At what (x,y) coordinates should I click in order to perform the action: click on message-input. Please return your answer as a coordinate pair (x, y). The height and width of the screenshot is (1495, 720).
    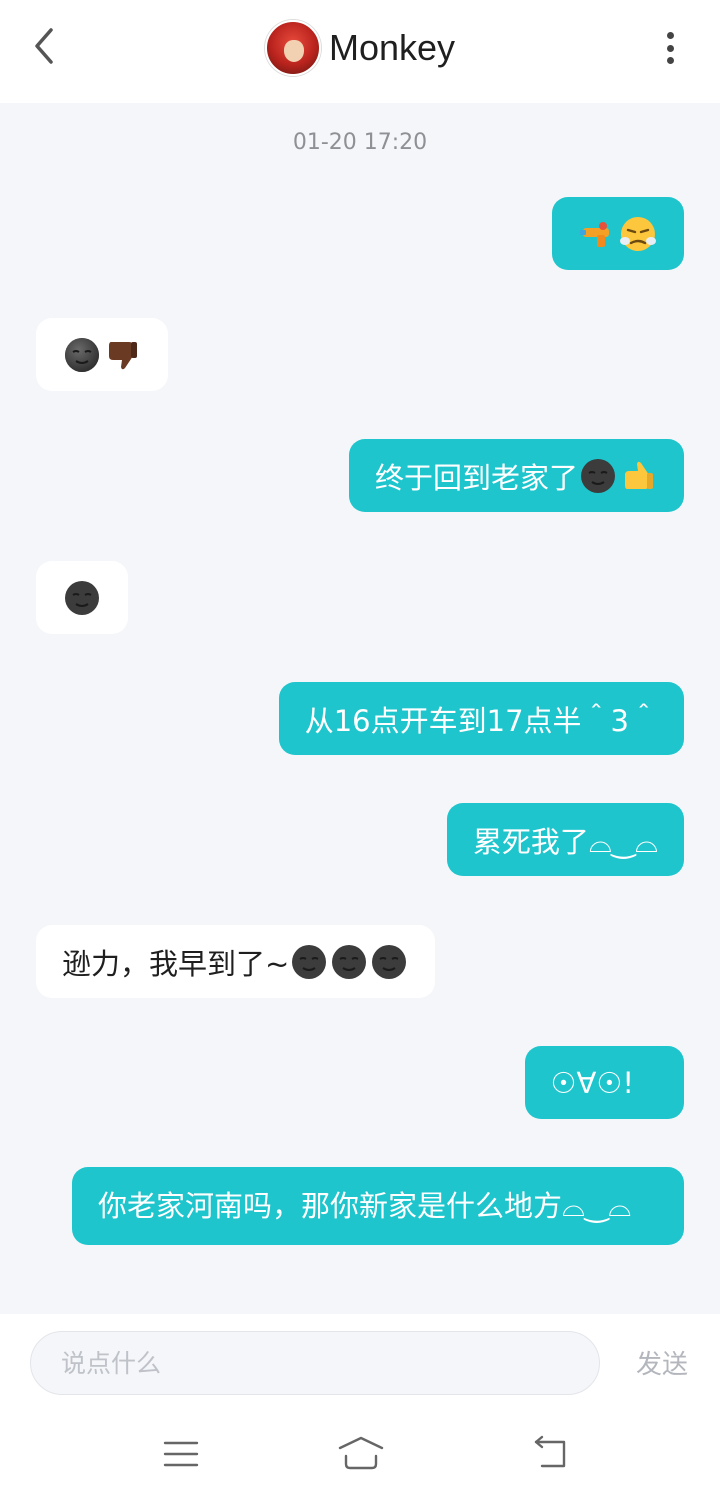
    Looking at the image, I should click on (315, 1363).